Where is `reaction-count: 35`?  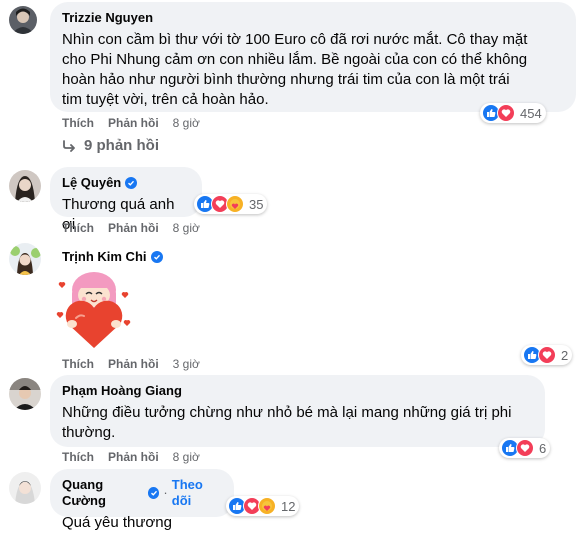 reaction-count: 35 is located at coordinates (256, 204).